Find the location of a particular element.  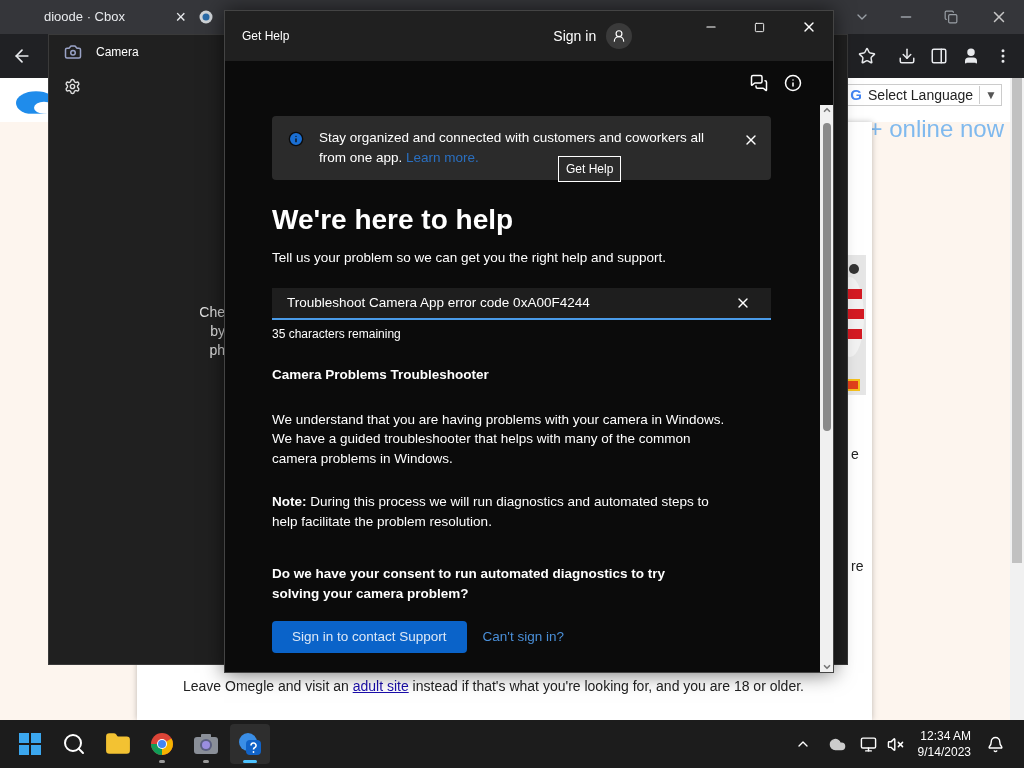

clock-date: 9/14/2023 is located at coordinates (944, 752).